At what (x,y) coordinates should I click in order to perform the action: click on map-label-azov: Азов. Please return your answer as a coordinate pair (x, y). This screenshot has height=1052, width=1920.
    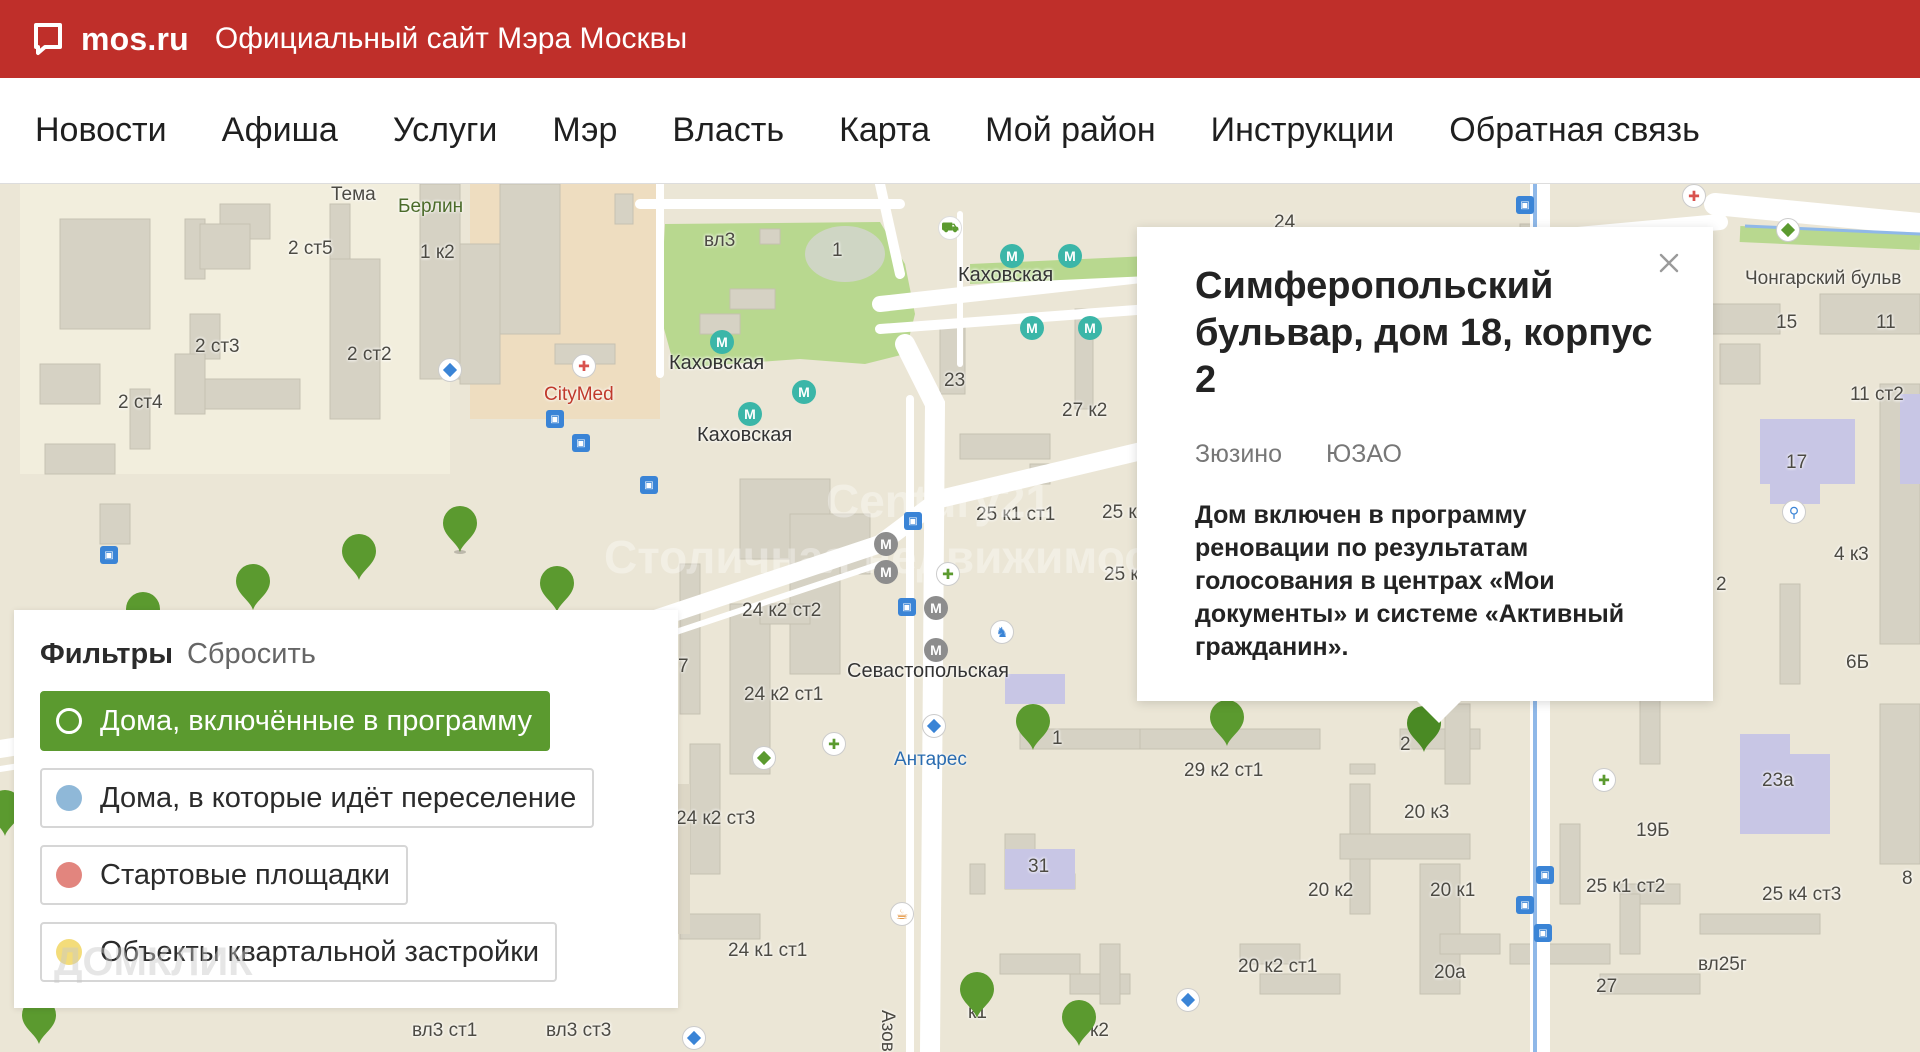
    Looking at the image, I should click on (887, 1031).